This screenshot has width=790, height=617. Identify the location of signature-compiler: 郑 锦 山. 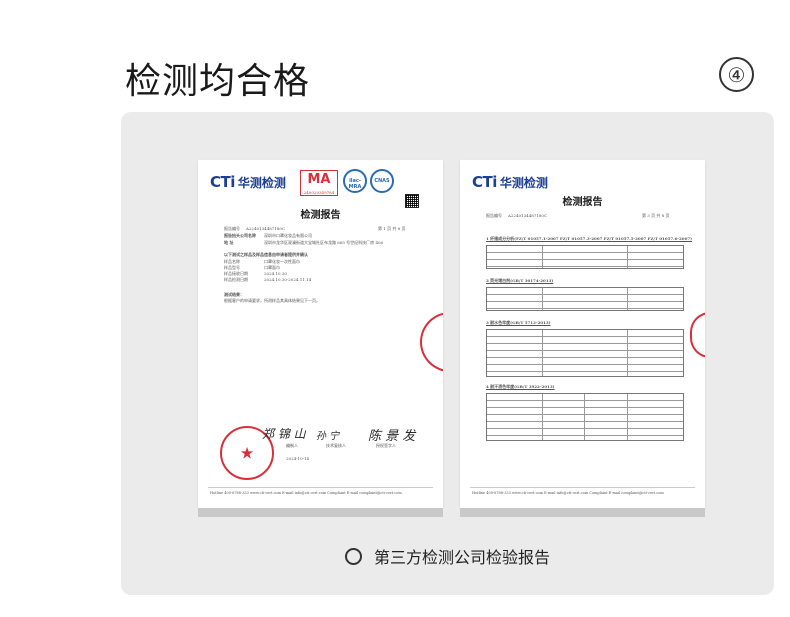
(284, 434).